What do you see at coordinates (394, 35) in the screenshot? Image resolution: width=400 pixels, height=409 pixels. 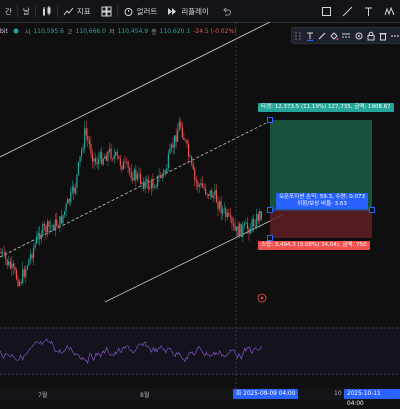 I see `more-icon` at bounding box center [394, 35].